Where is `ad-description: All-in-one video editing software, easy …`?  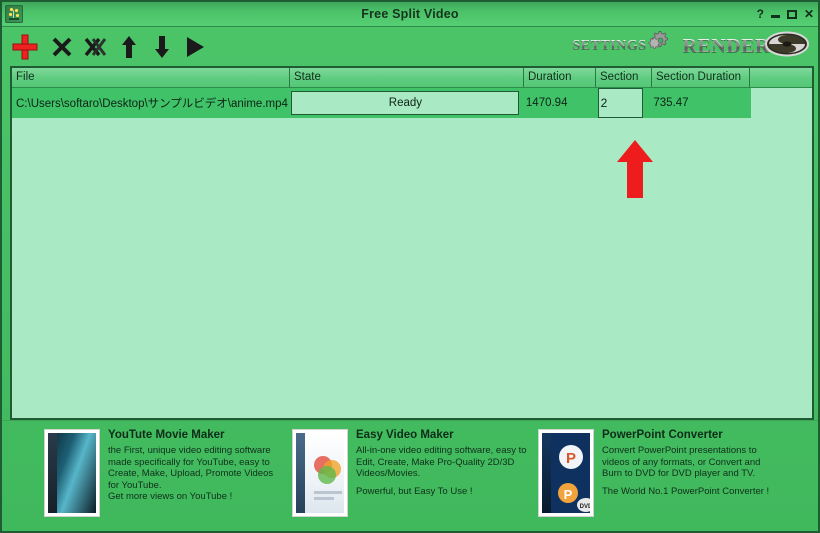 ad-description: All-in-one video editing software, easy … is located at coordinates (441, 462).